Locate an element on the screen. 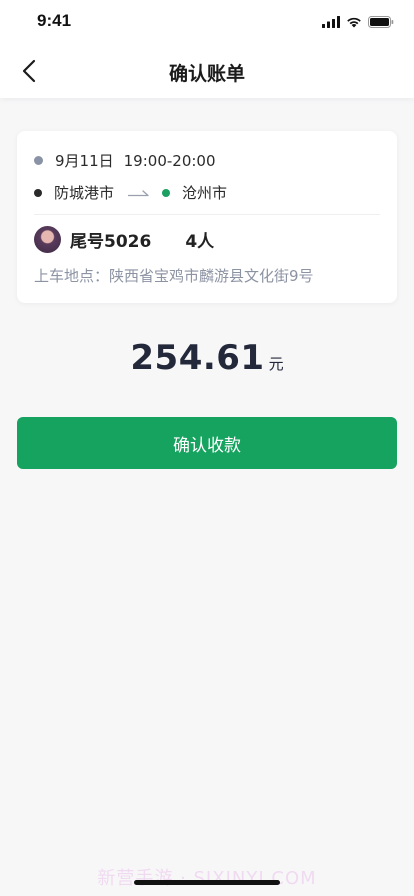 Image resolution: width=414 pixels, height=896 pixels. battery-icon is located at coordinates (381, 22).